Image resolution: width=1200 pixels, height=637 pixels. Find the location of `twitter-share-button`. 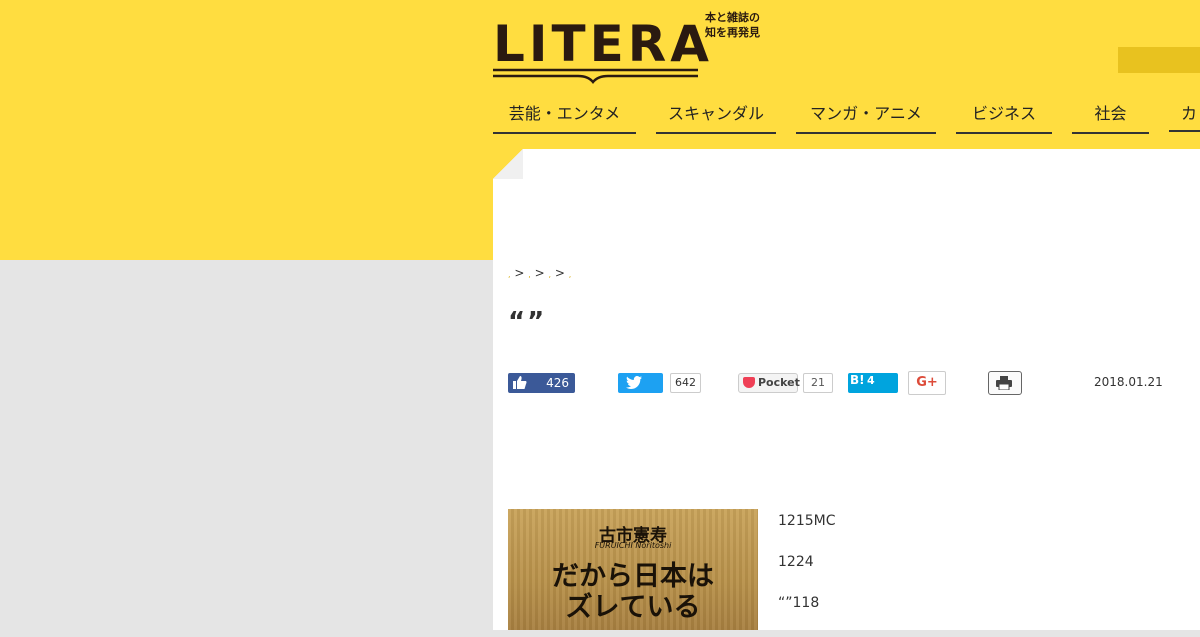

twitter-share-button is located at coordinates (640, 383).